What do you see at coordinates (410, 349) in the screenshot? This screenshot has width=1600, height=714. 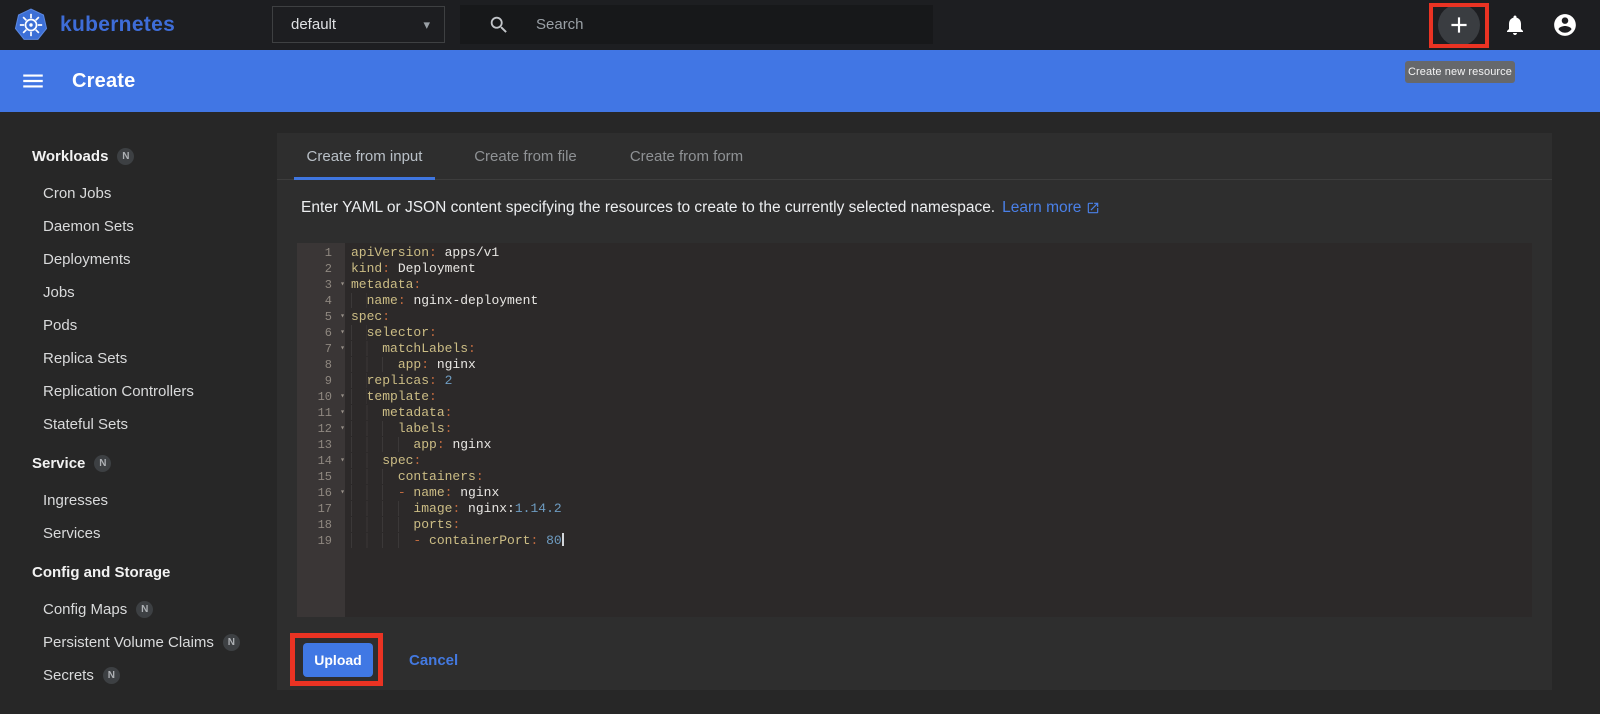 I see `code-text: matchLabels:` at bounding box center [410, 349].